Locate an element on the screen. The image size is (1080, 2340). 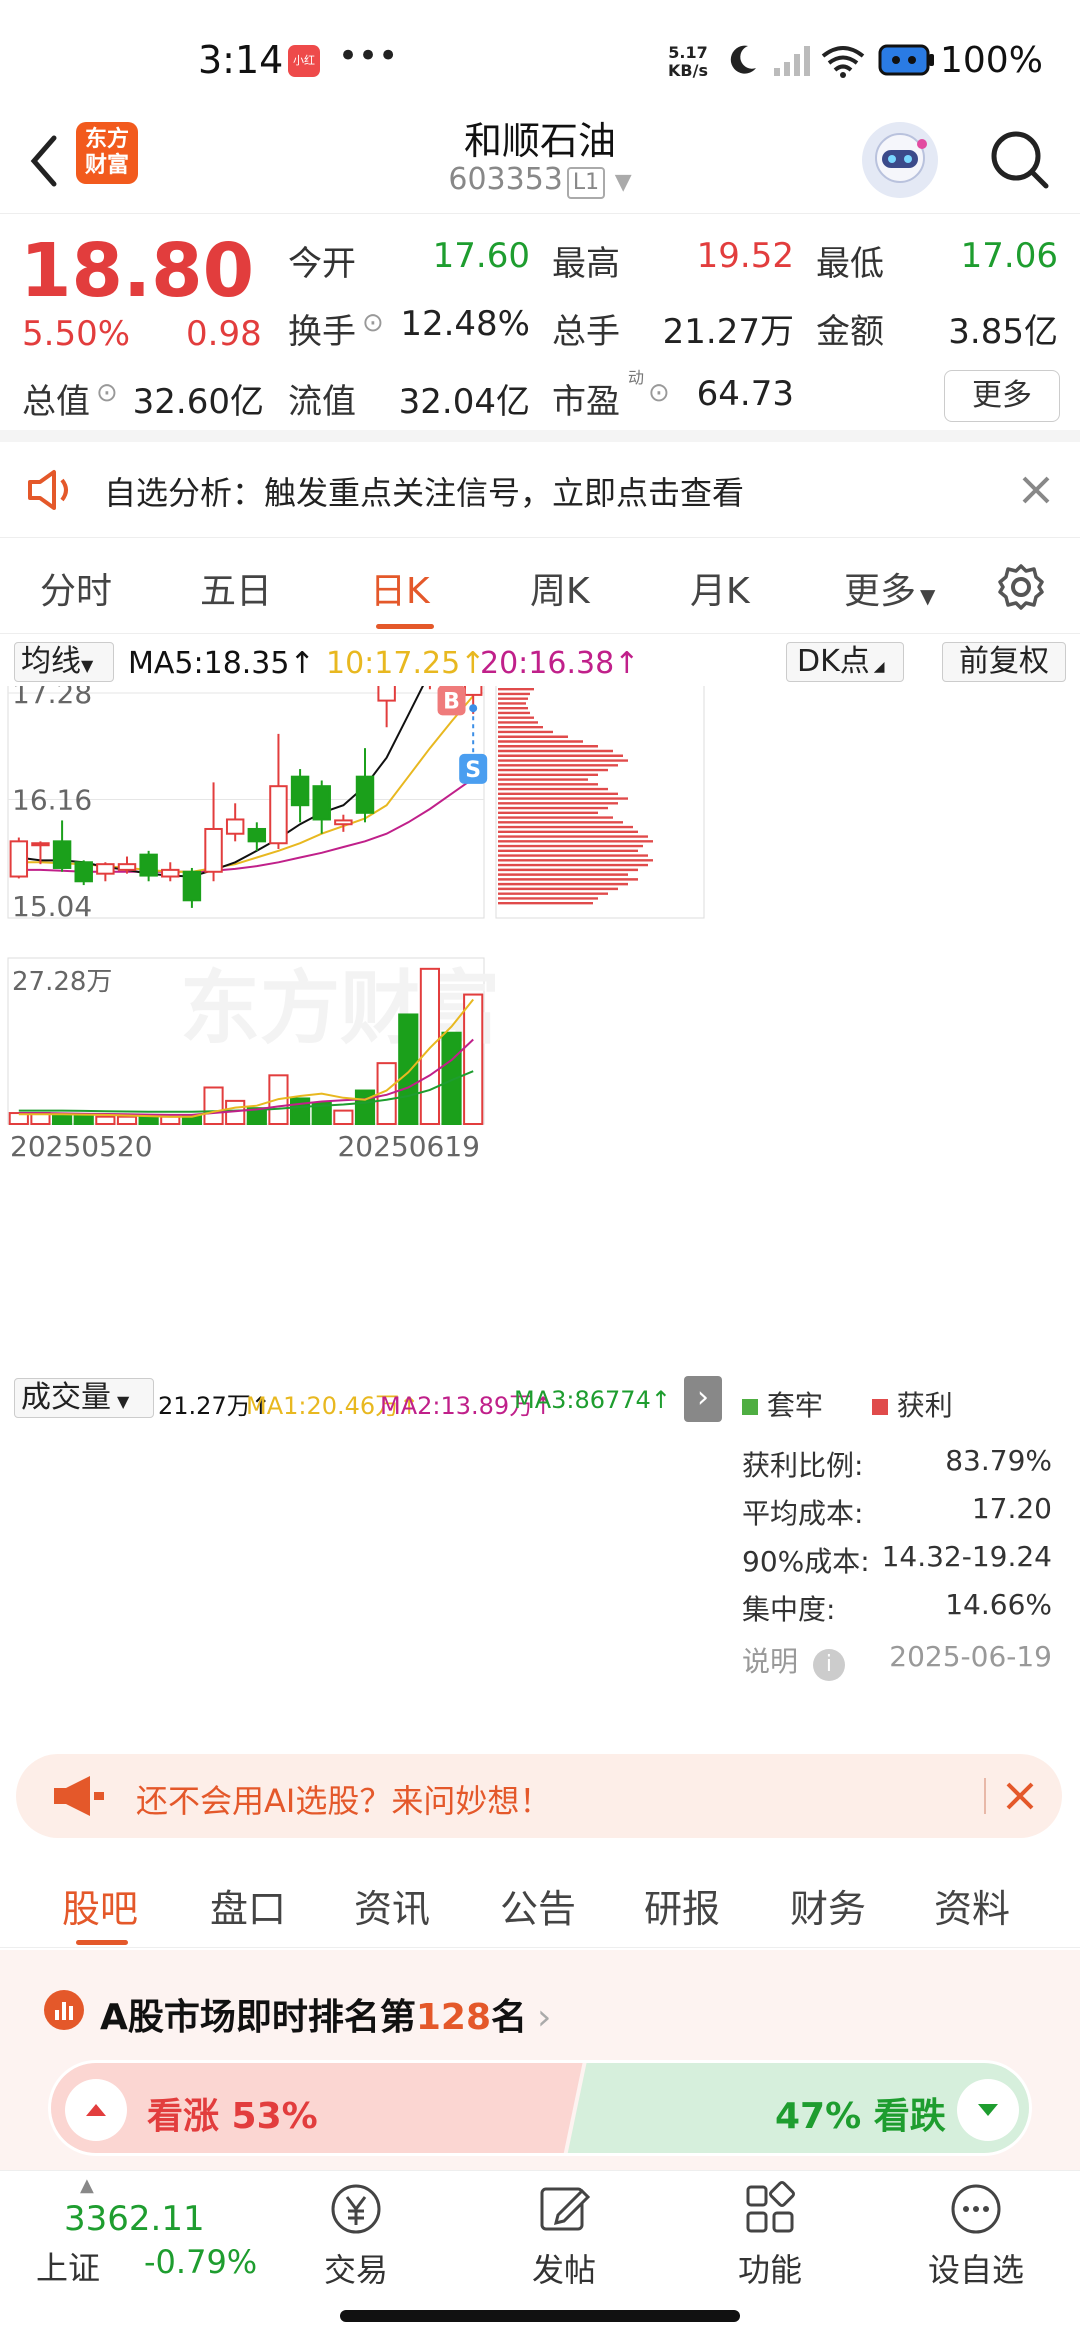
adjust-price-select: 前复权 is located at coordinates (1004, 662).